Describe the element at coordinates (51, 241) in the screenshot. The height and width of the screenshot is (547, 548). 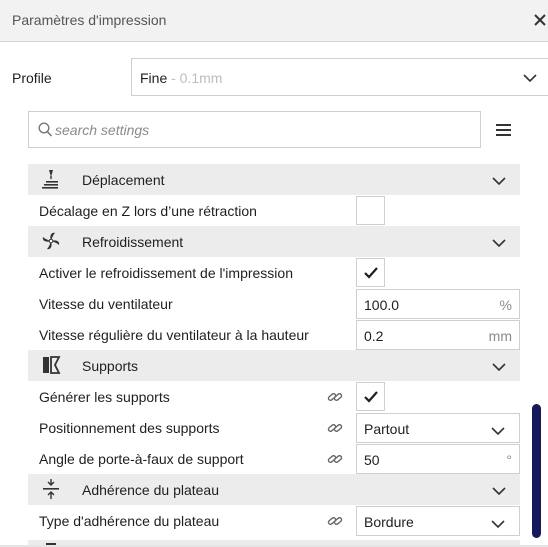
I see `fan-icon` at that location.